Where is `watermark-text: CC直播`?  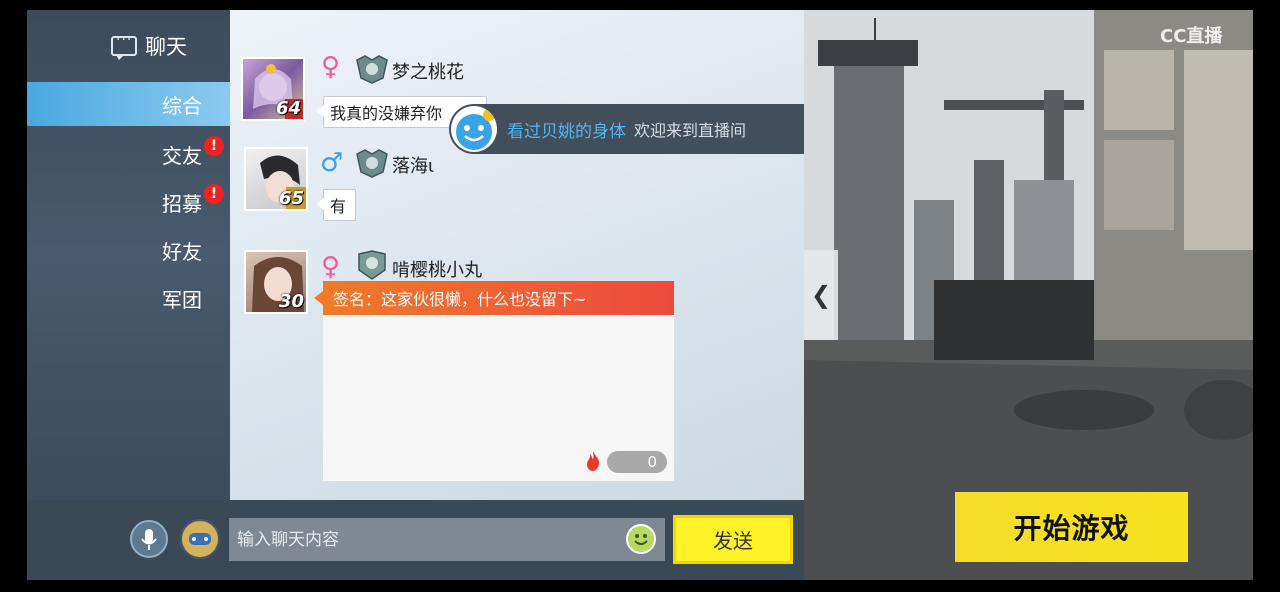
watermark-text: CC直播 is located at coordinates (1191, 36).